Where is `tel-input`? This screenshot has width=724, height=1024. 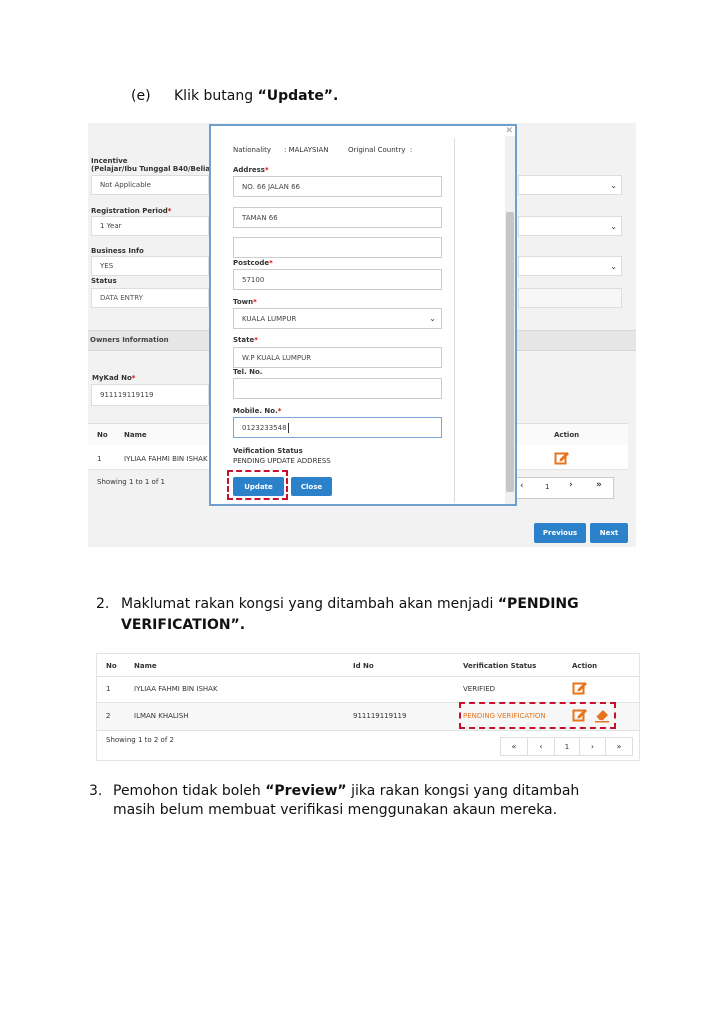
tel-input is located at coordinates (337, 388).